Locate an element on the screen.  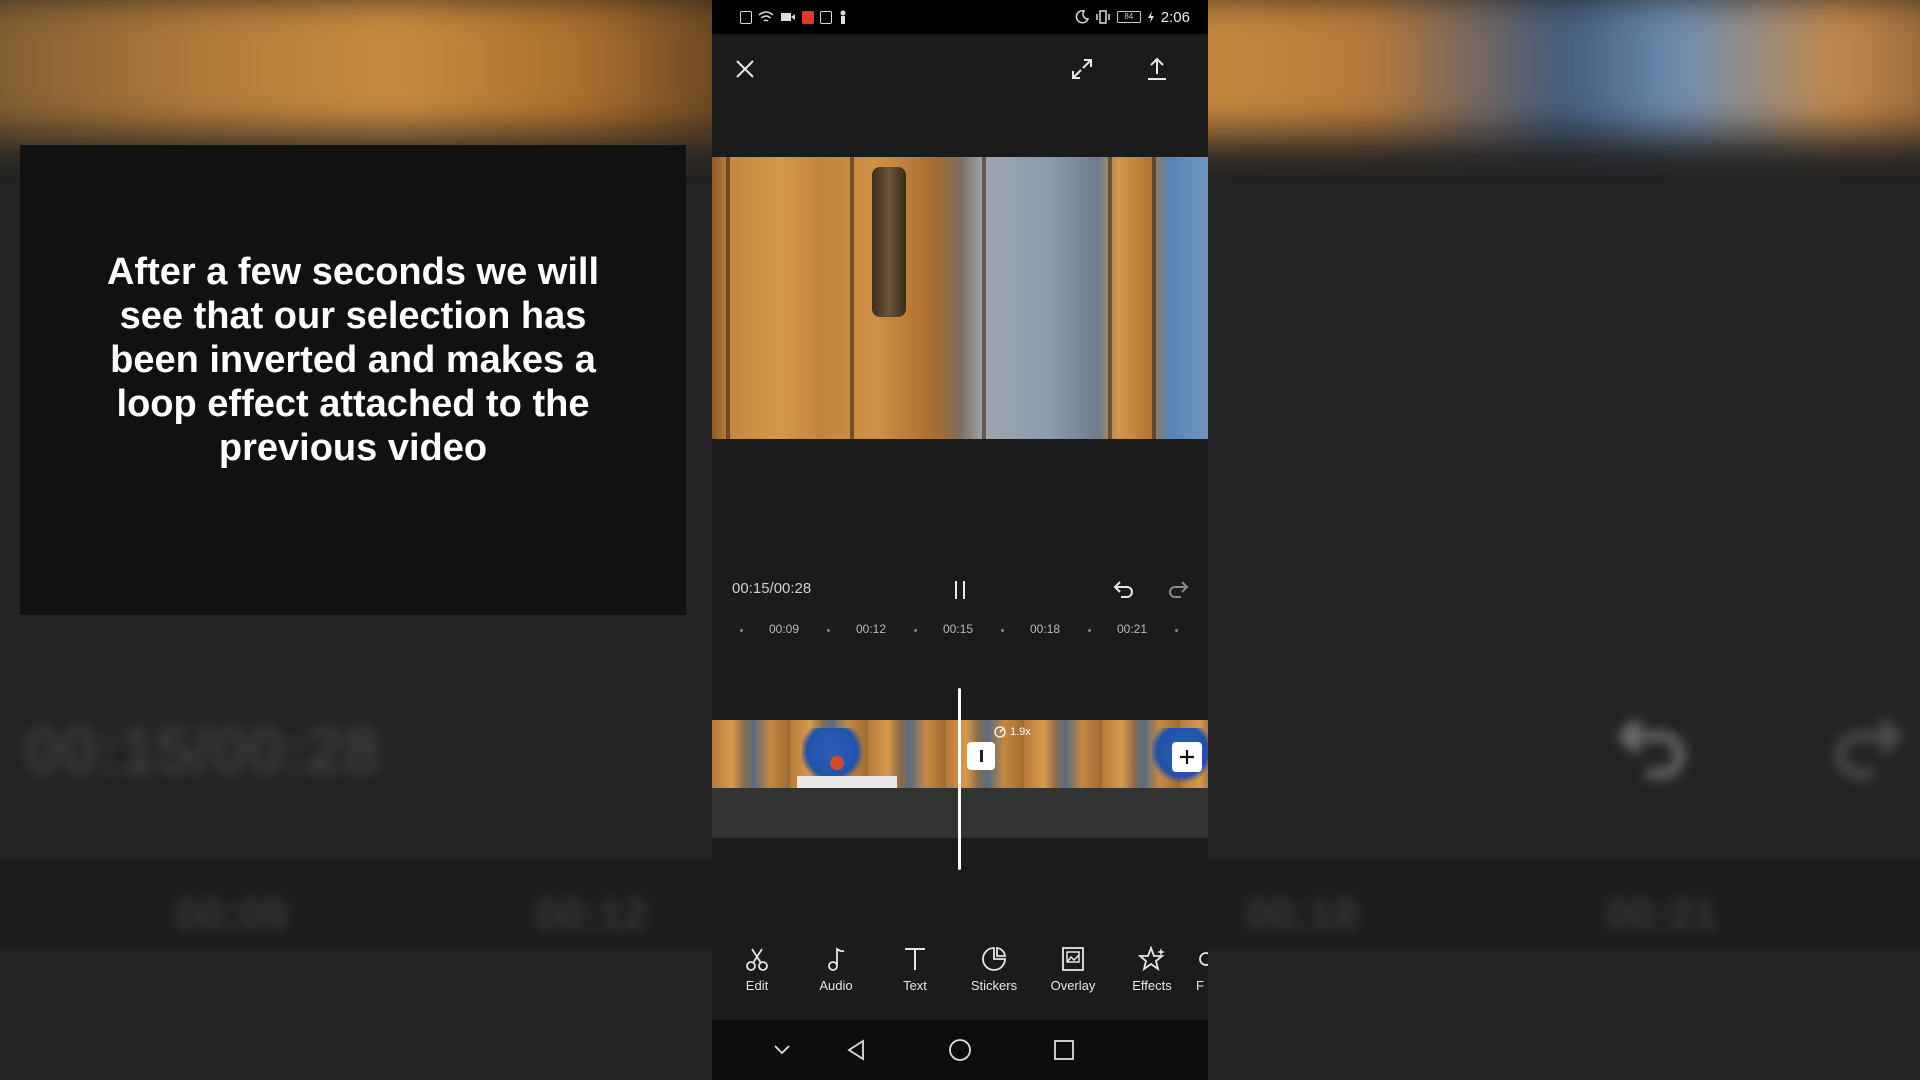
redo-icon is located at coordinates (1179, 589).